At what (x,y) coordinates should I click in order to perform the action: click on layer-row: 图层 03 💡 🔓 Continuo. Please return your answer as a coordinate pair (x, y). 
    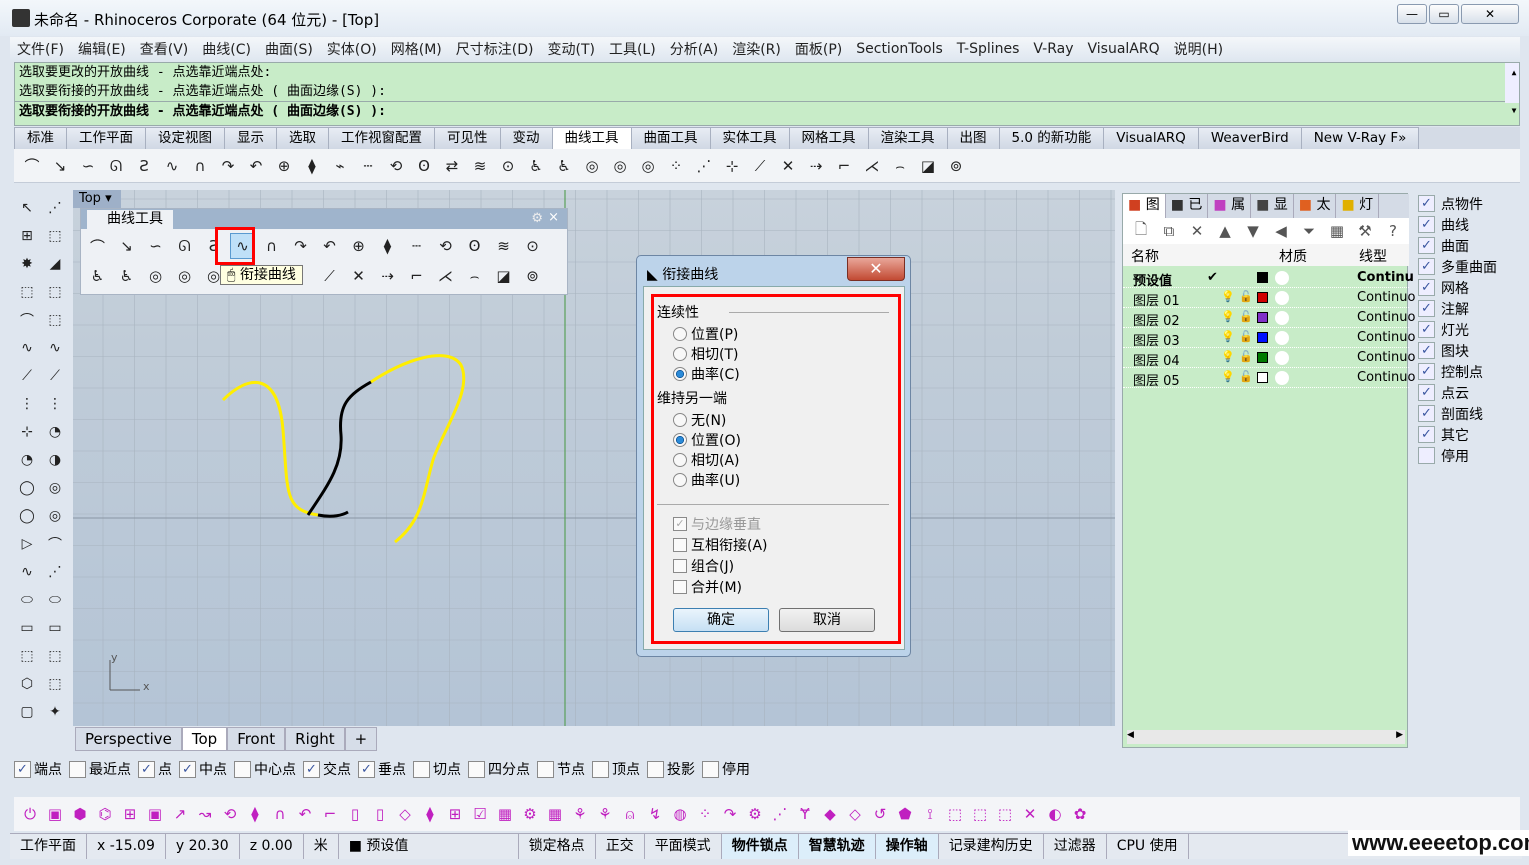
    Looking at the image, I should click on (1269, 338).